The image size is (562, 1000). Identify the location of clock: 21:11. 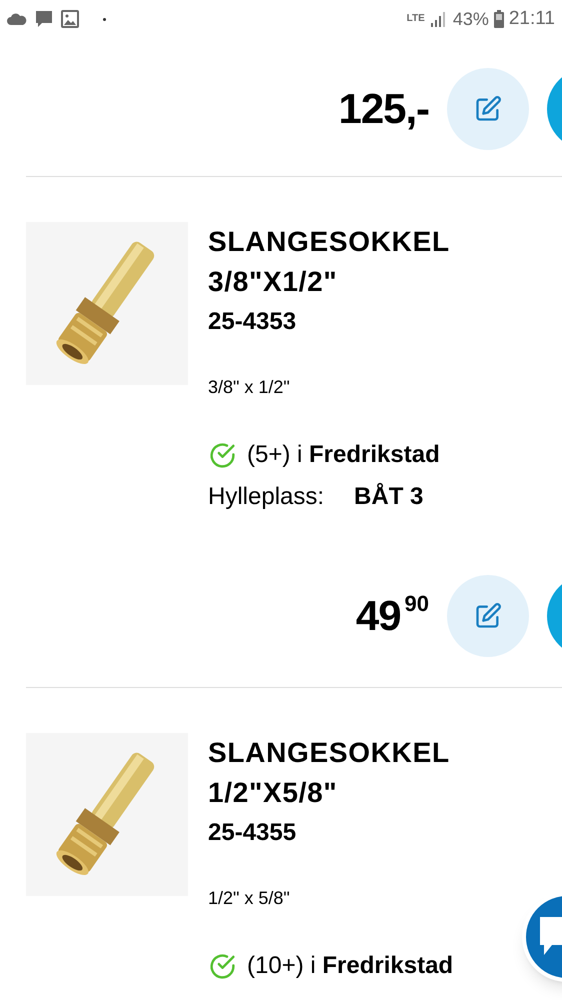
(531, 18).